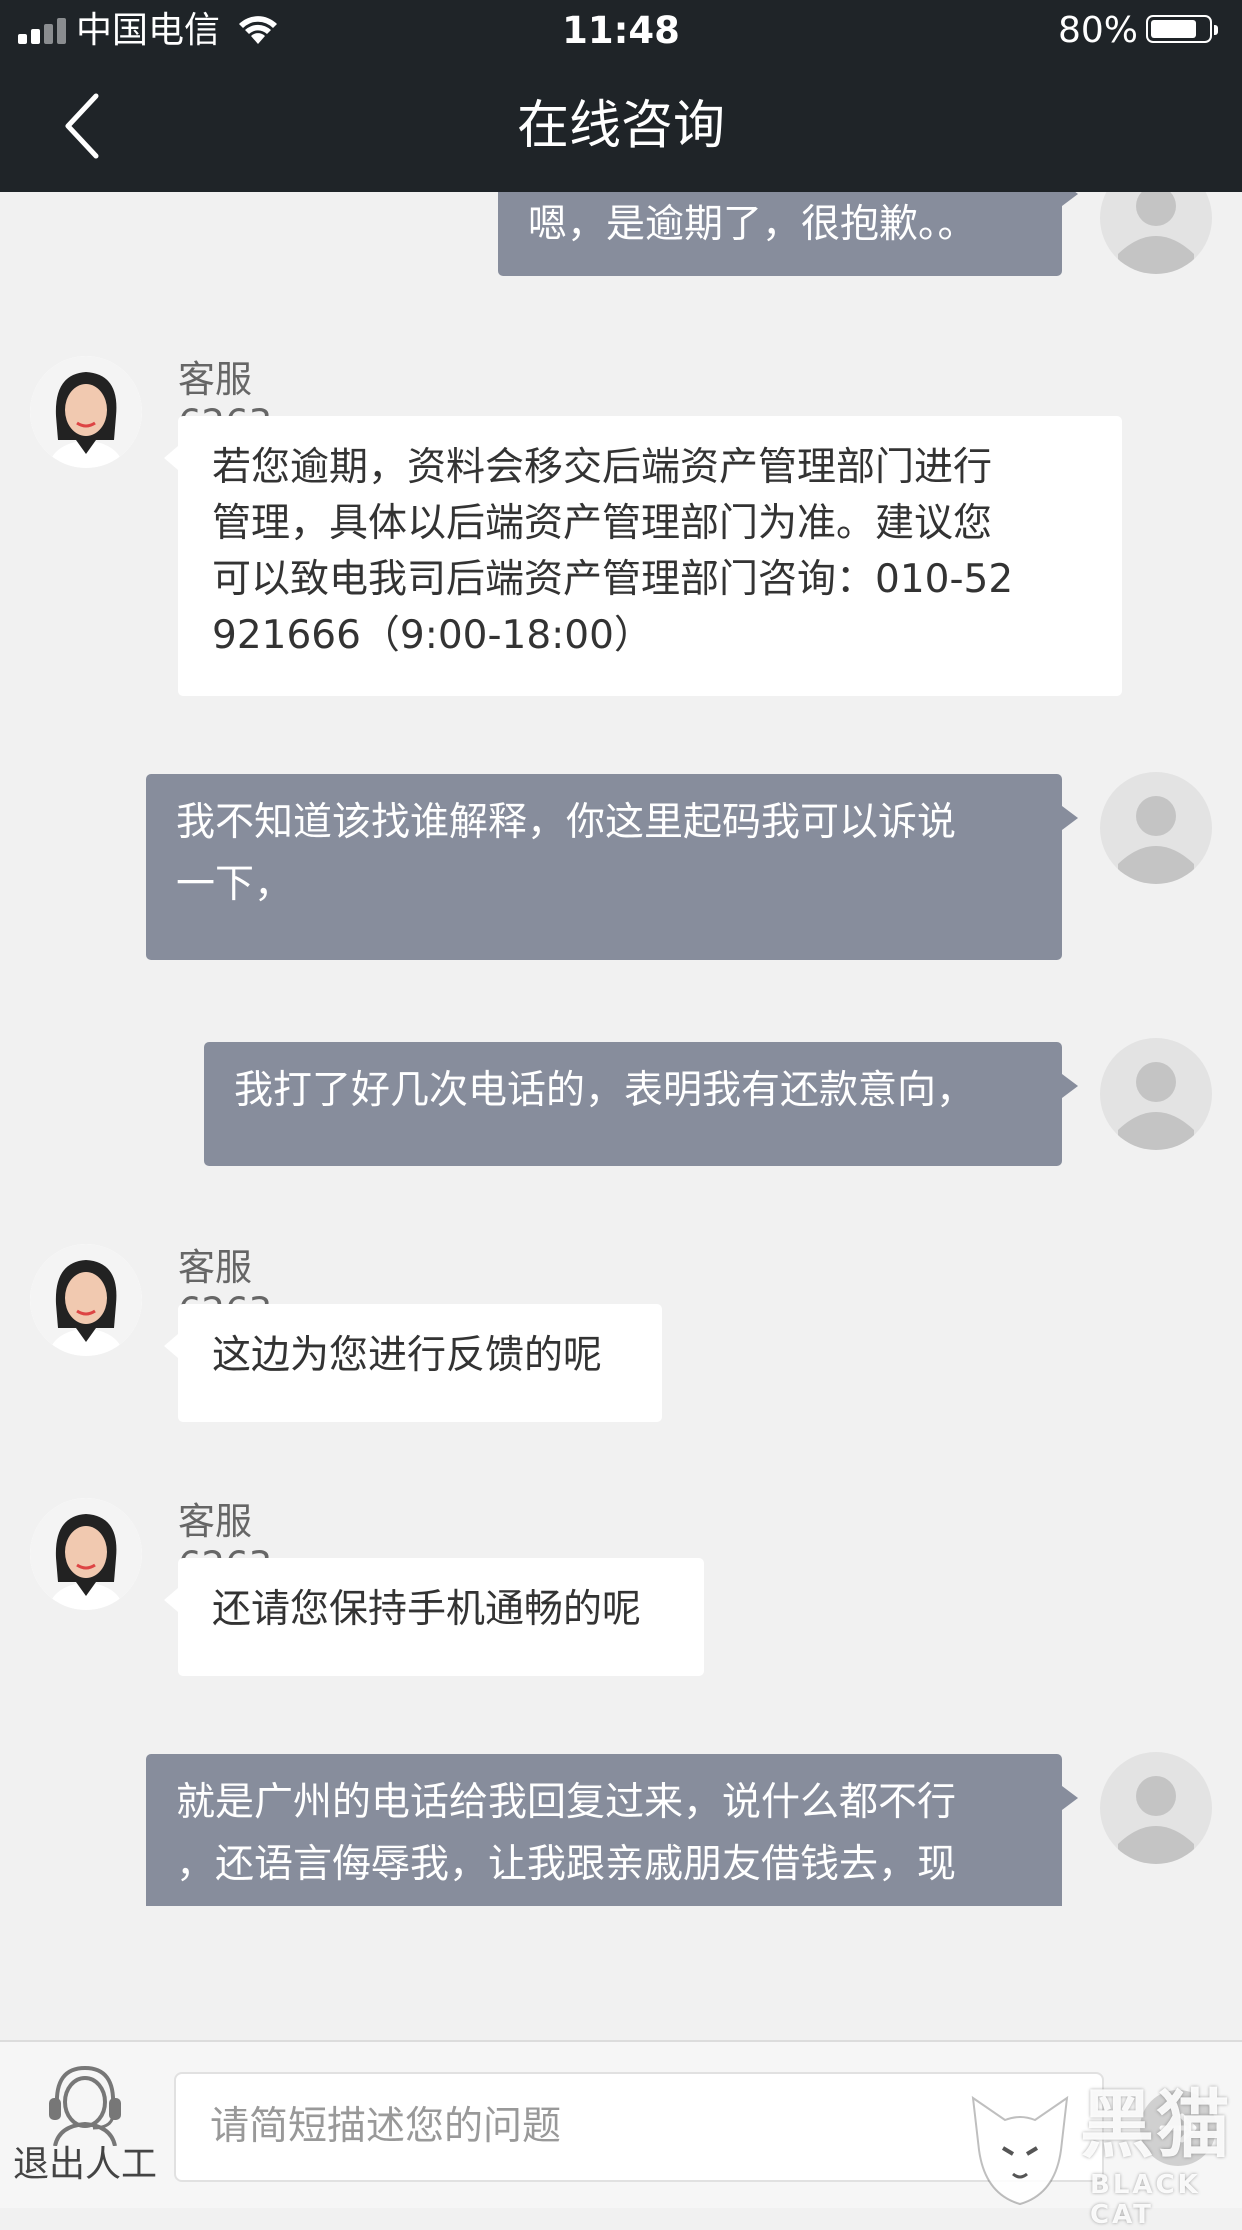 This screenshot has width=1242, height=2230. I want to click on user-avatar-icon, so click(1156, 1808).